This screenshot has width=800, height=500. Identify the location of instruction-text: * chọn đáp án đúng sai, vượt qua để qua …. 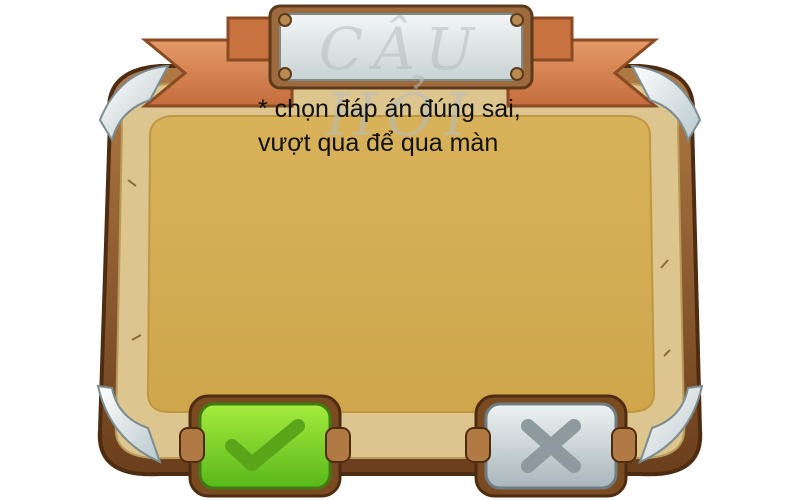
(428, 126).